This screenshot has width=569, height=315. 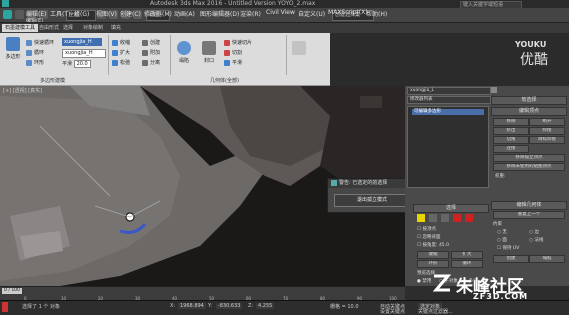 I want to click on swift-loop-button: 快速循环, so click(x=40, y=42).